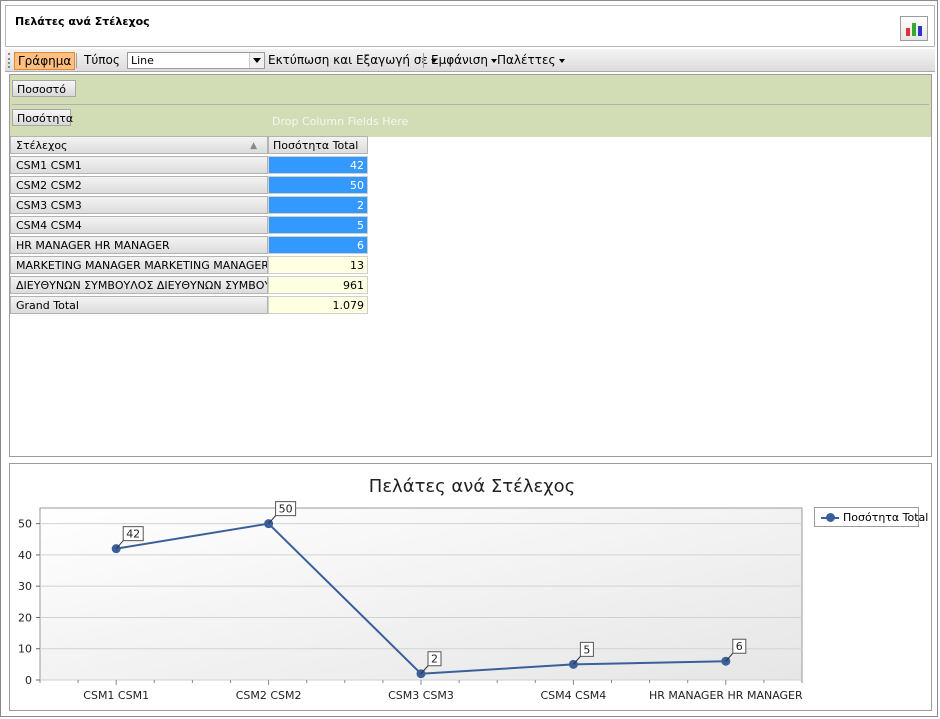 The height and width of the screenshot is (719, 940). Describe the element at coordinates (561, 60) in the screenshot. I see `dropdown-arrow-icon` at that location.